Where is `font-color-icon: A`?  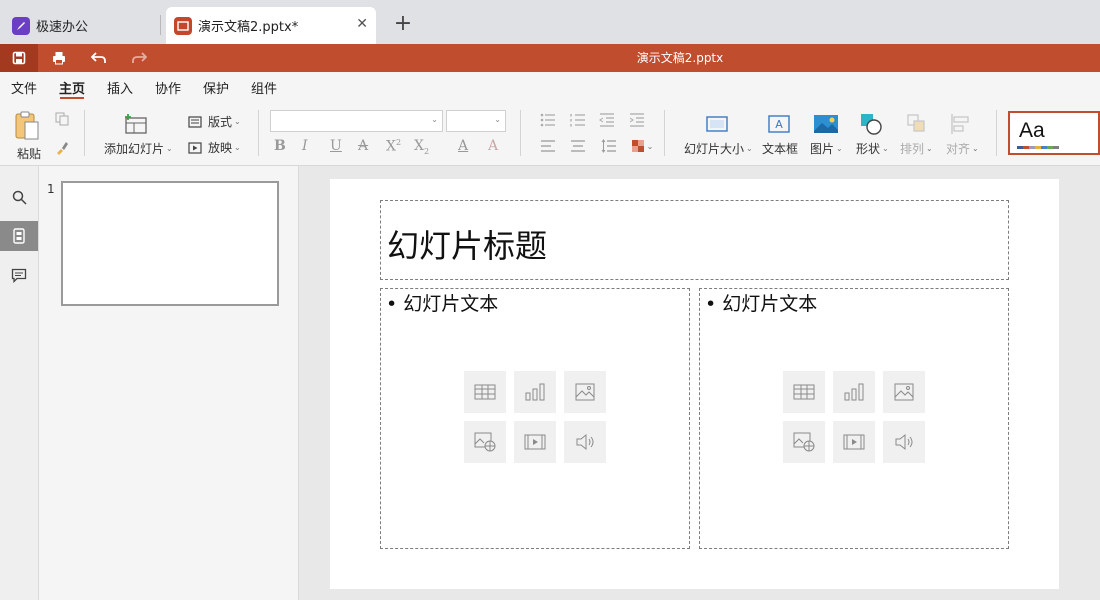 font-color-icon: A is located at coordinates (463, 146).